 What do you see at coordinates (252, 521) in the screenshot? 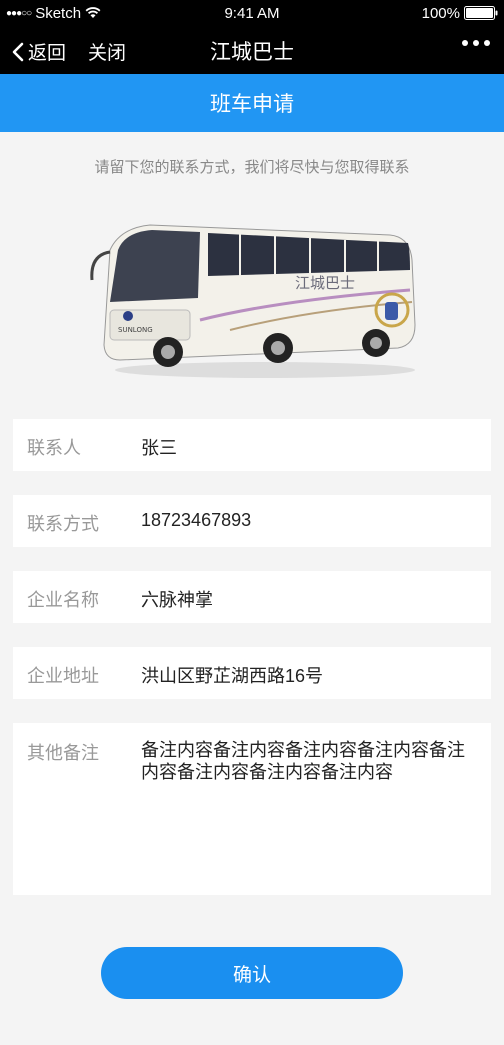
I see `phone-field: 联系方式 18723467893` at bounding box center [252, 521].